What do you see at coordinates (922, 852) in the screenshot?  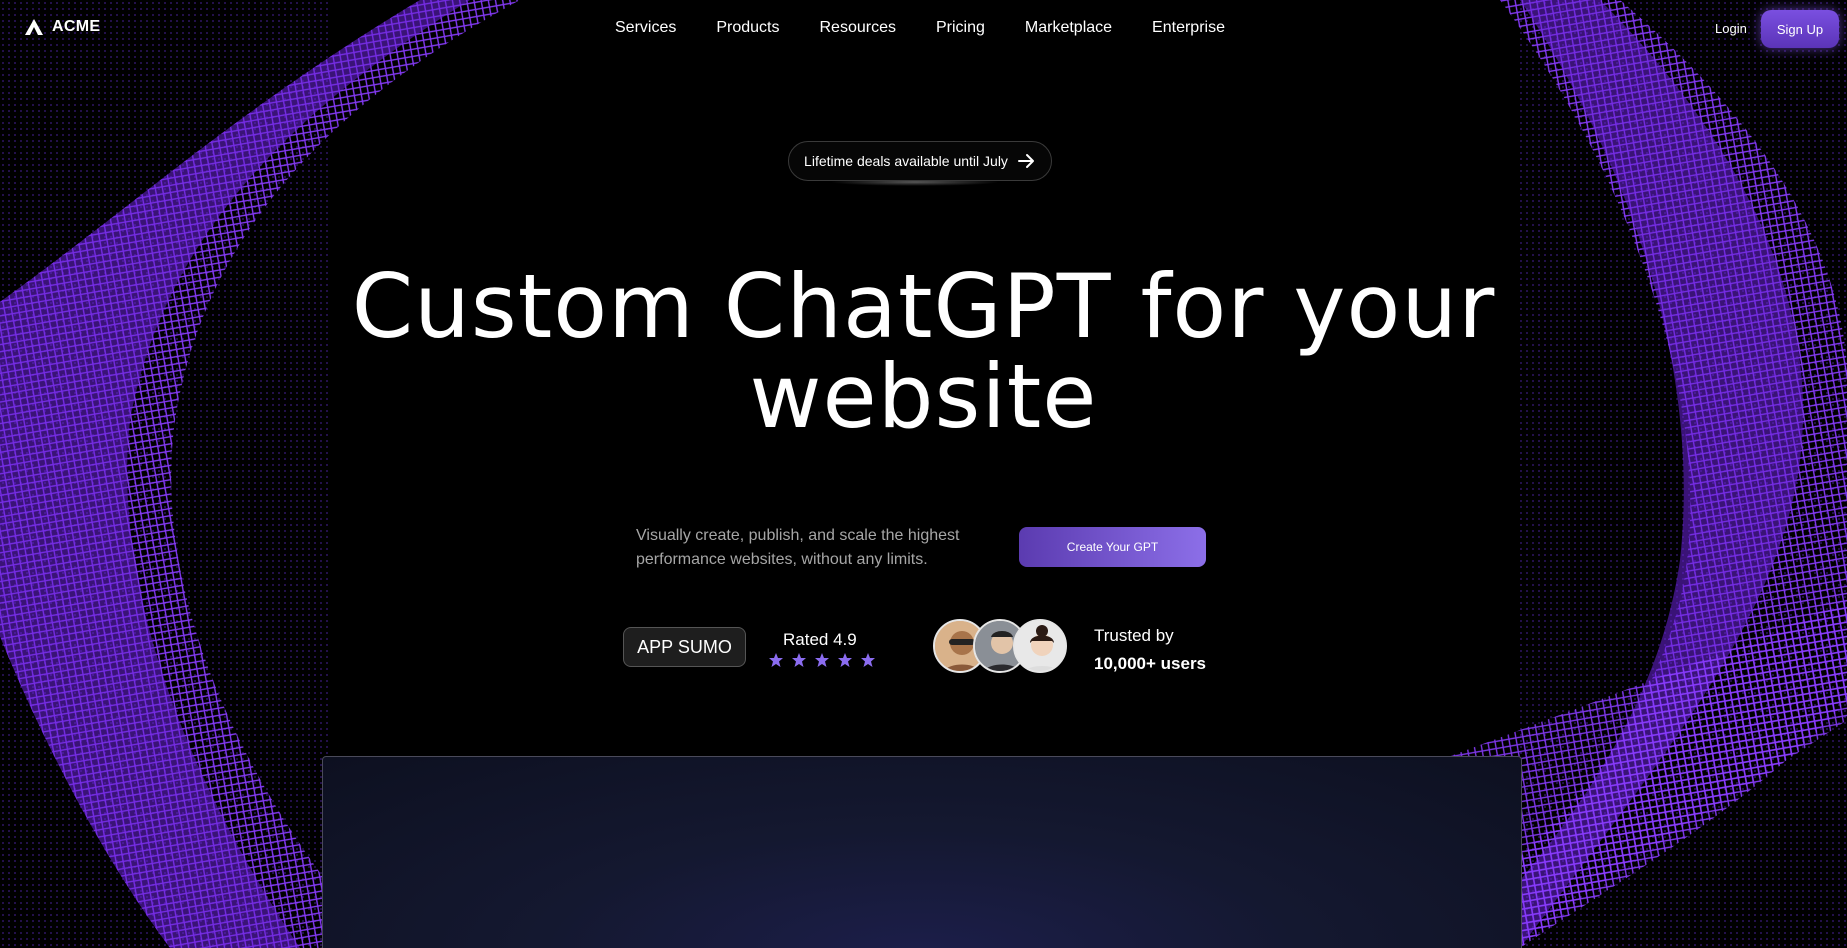 I see `product-preview-panel` at bounding box center [922, 852].